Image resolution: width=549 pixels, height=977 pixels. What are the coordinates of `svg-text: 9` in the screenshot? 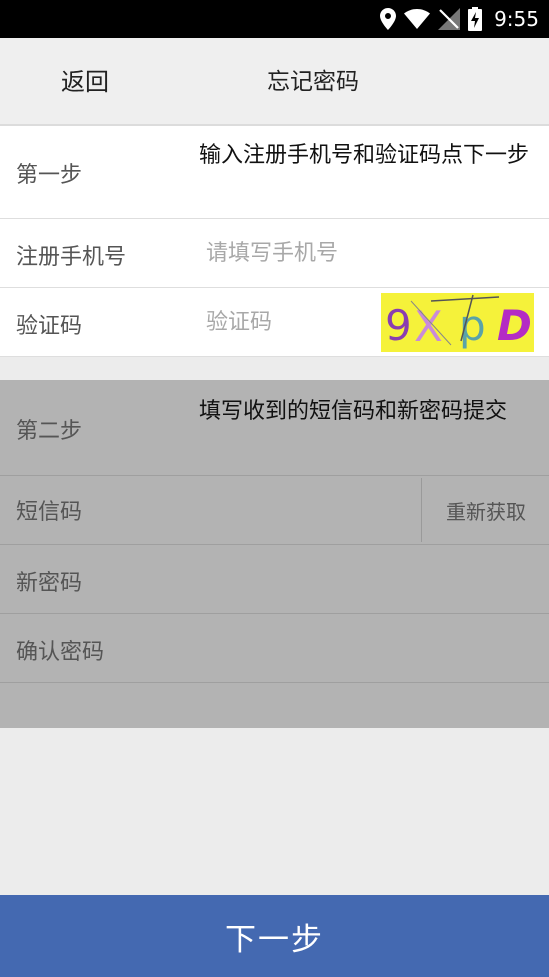 It's located at (398, 325).